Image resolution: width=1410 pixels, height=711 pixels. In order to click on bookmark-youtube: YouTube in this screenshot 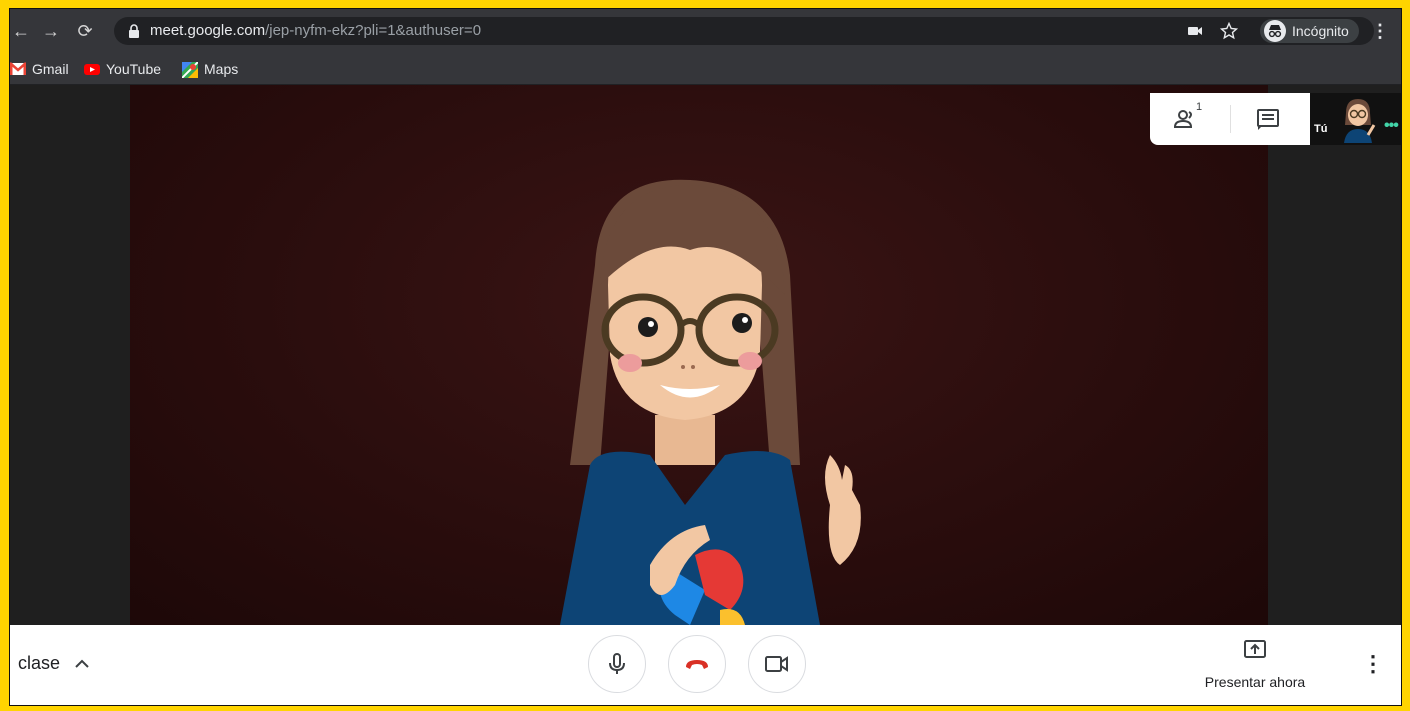, I will do `click(122, 69)`.